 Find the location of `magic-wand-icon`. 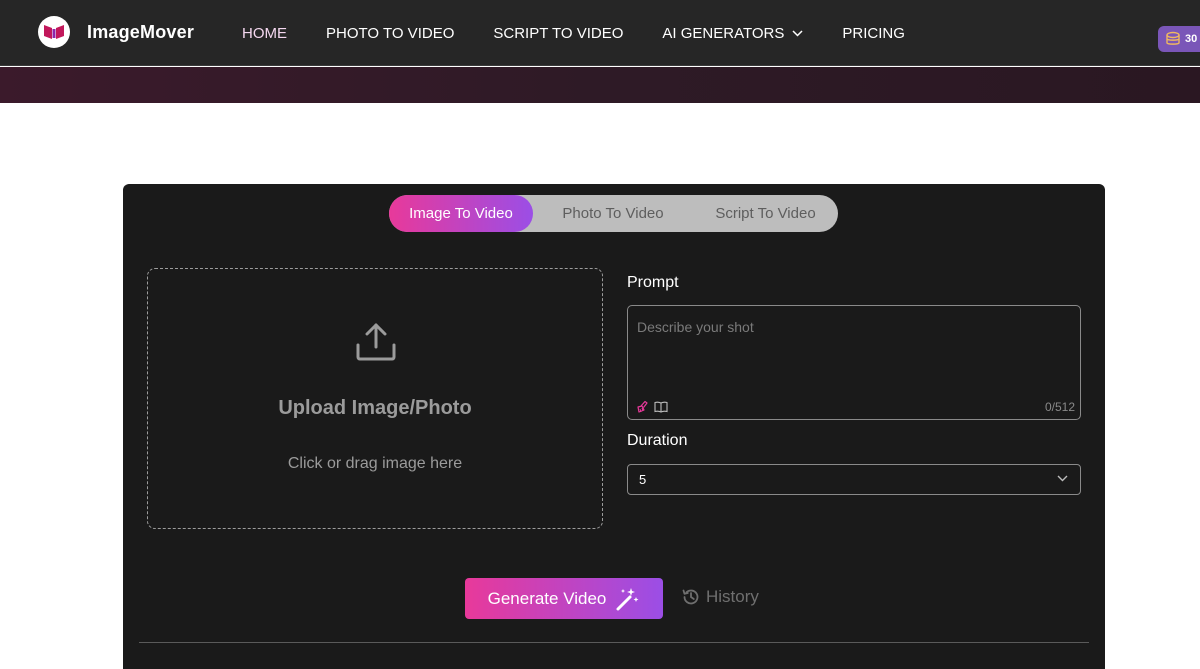

magic-wand-icon is located at coordinates (627, 599).